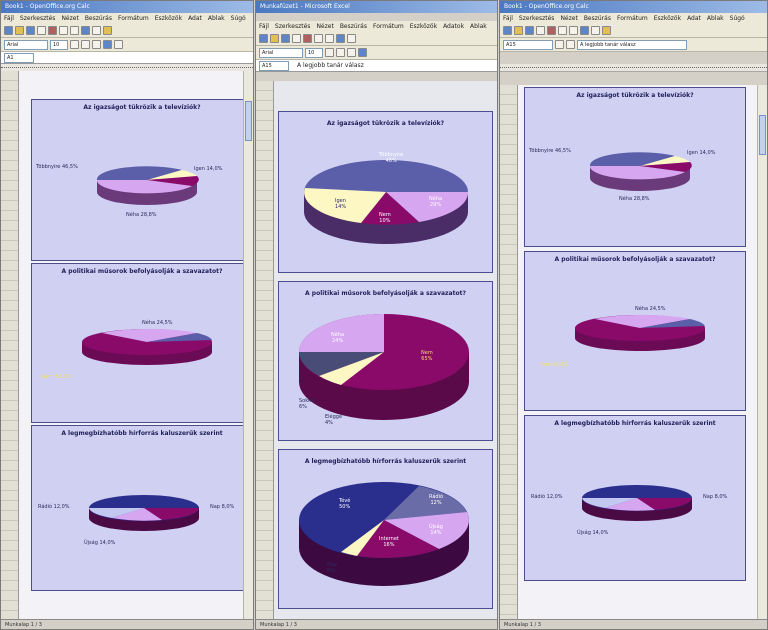  I want to click on slice-pct: 14,0%, so click(707, 153).